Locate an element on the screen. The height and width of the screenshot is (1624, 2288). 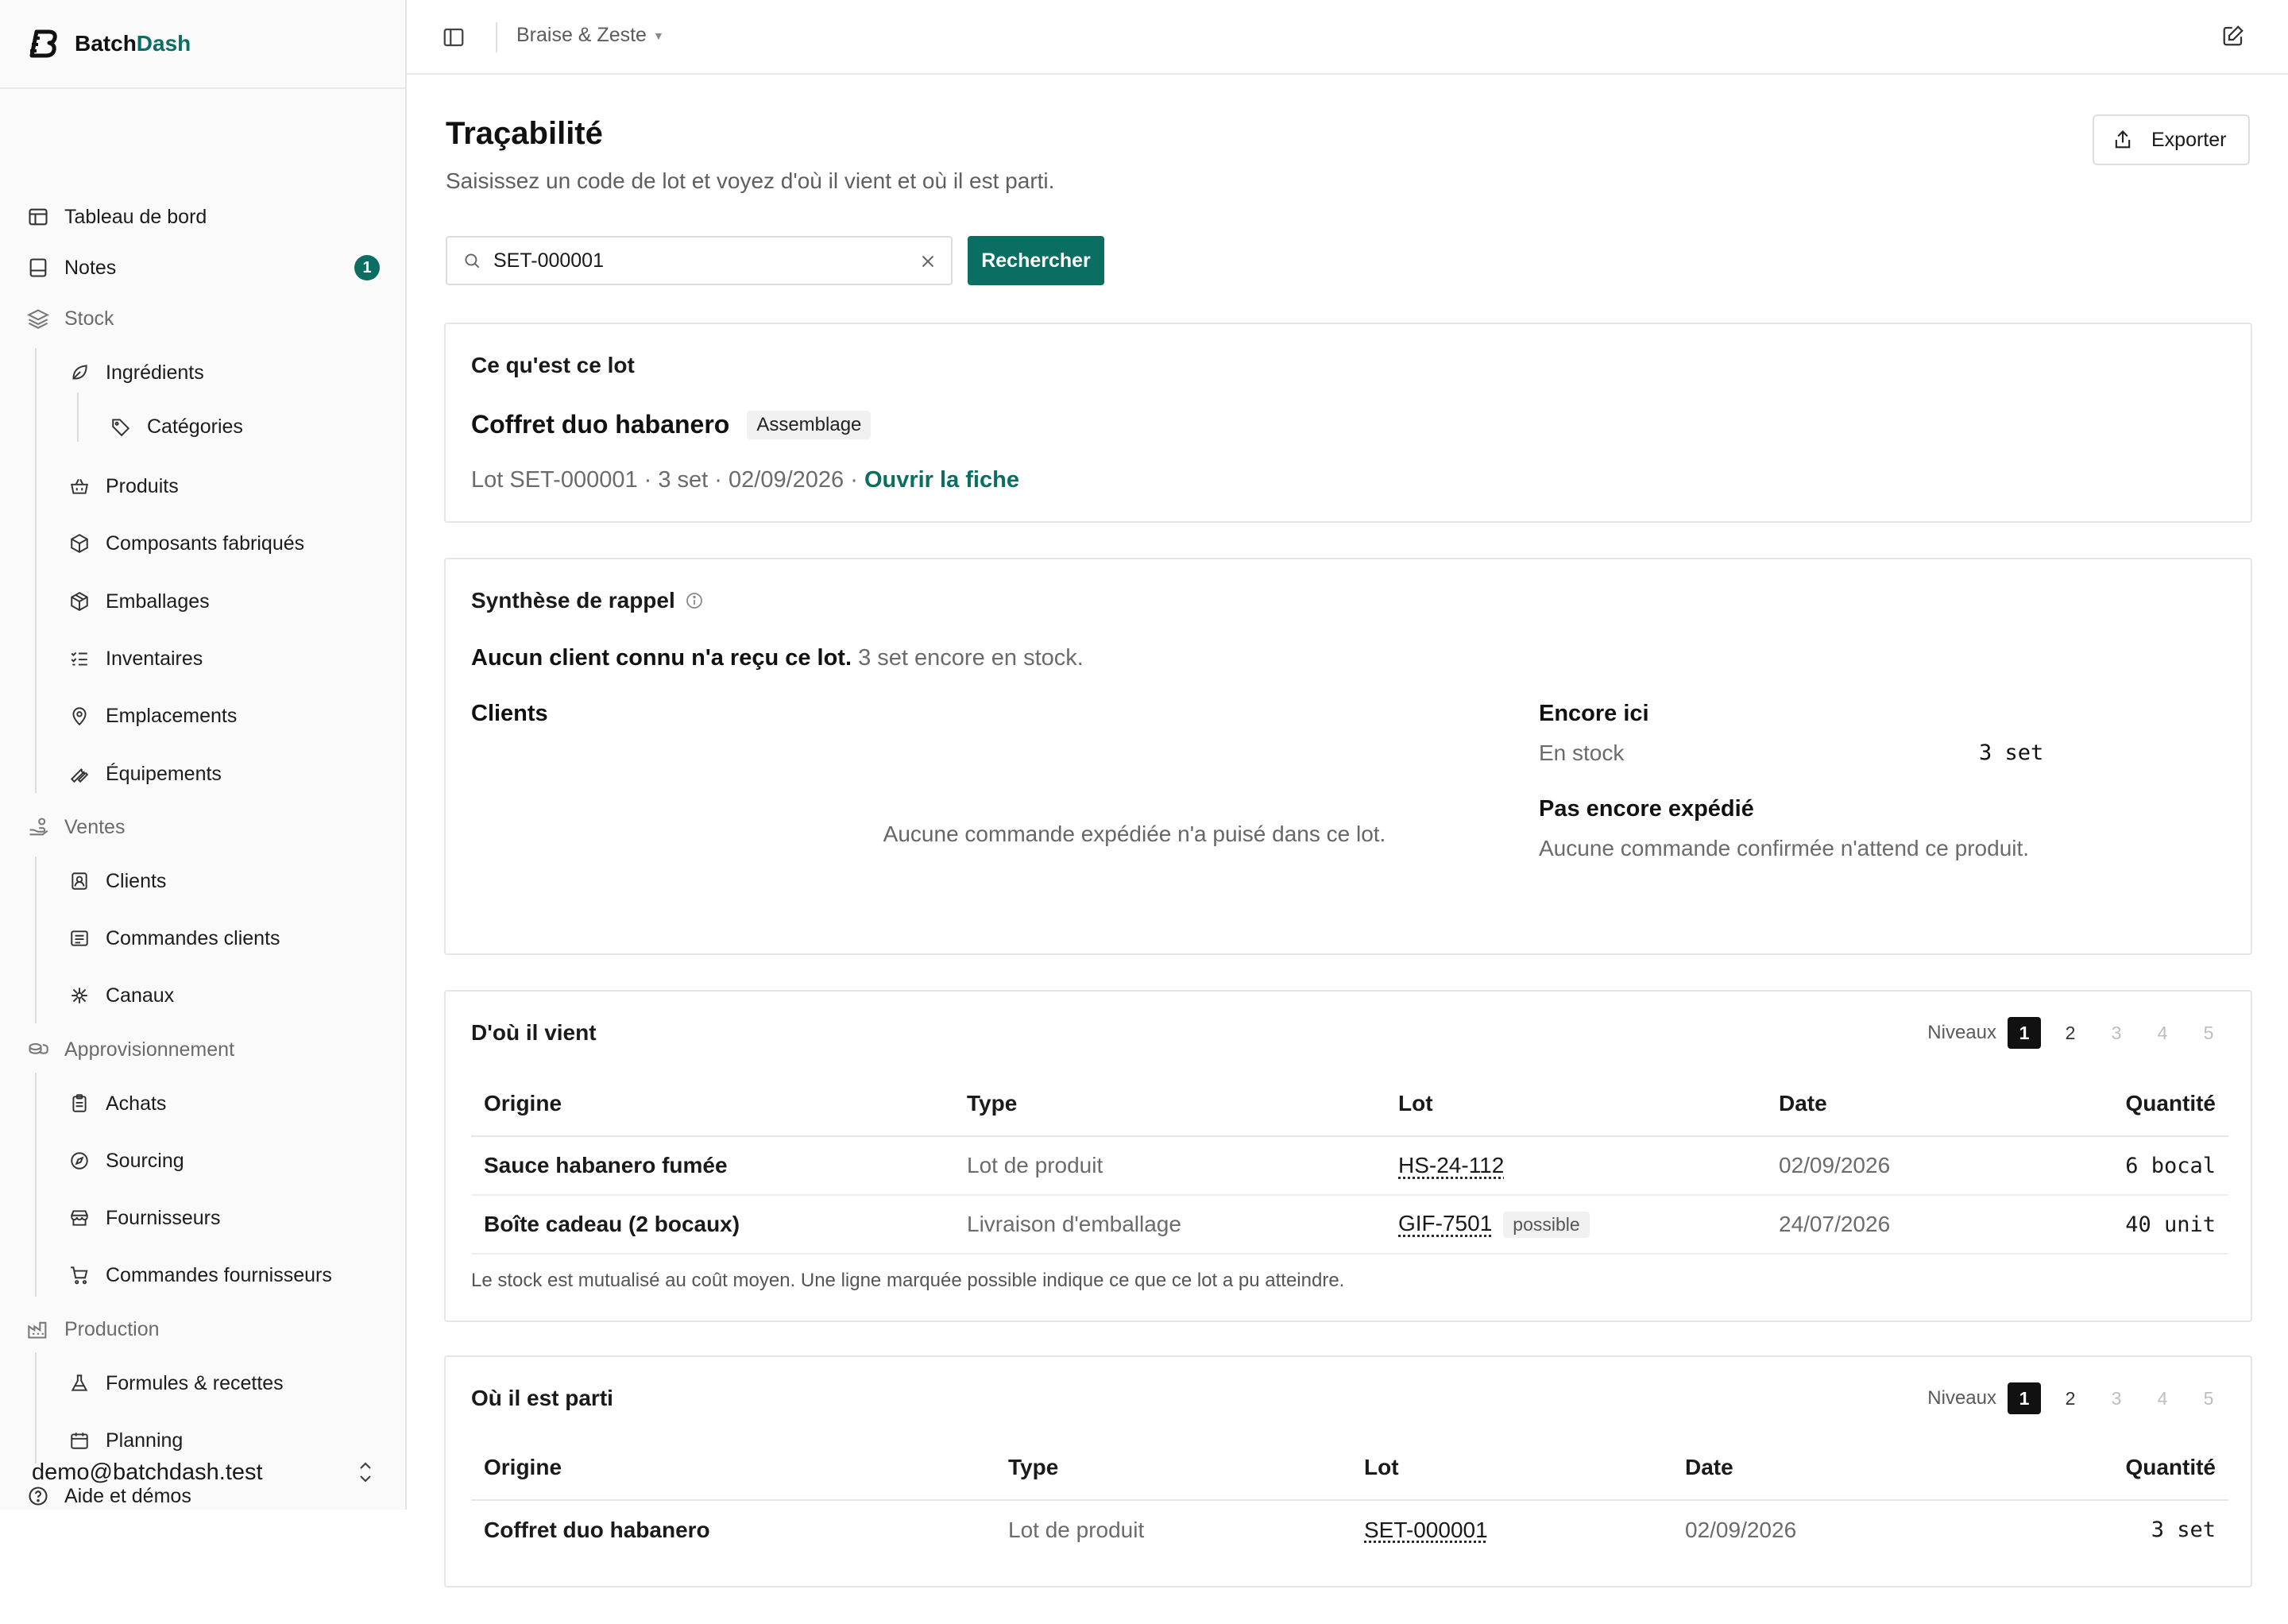
cart-icon is located at coordinates (79, 1275).